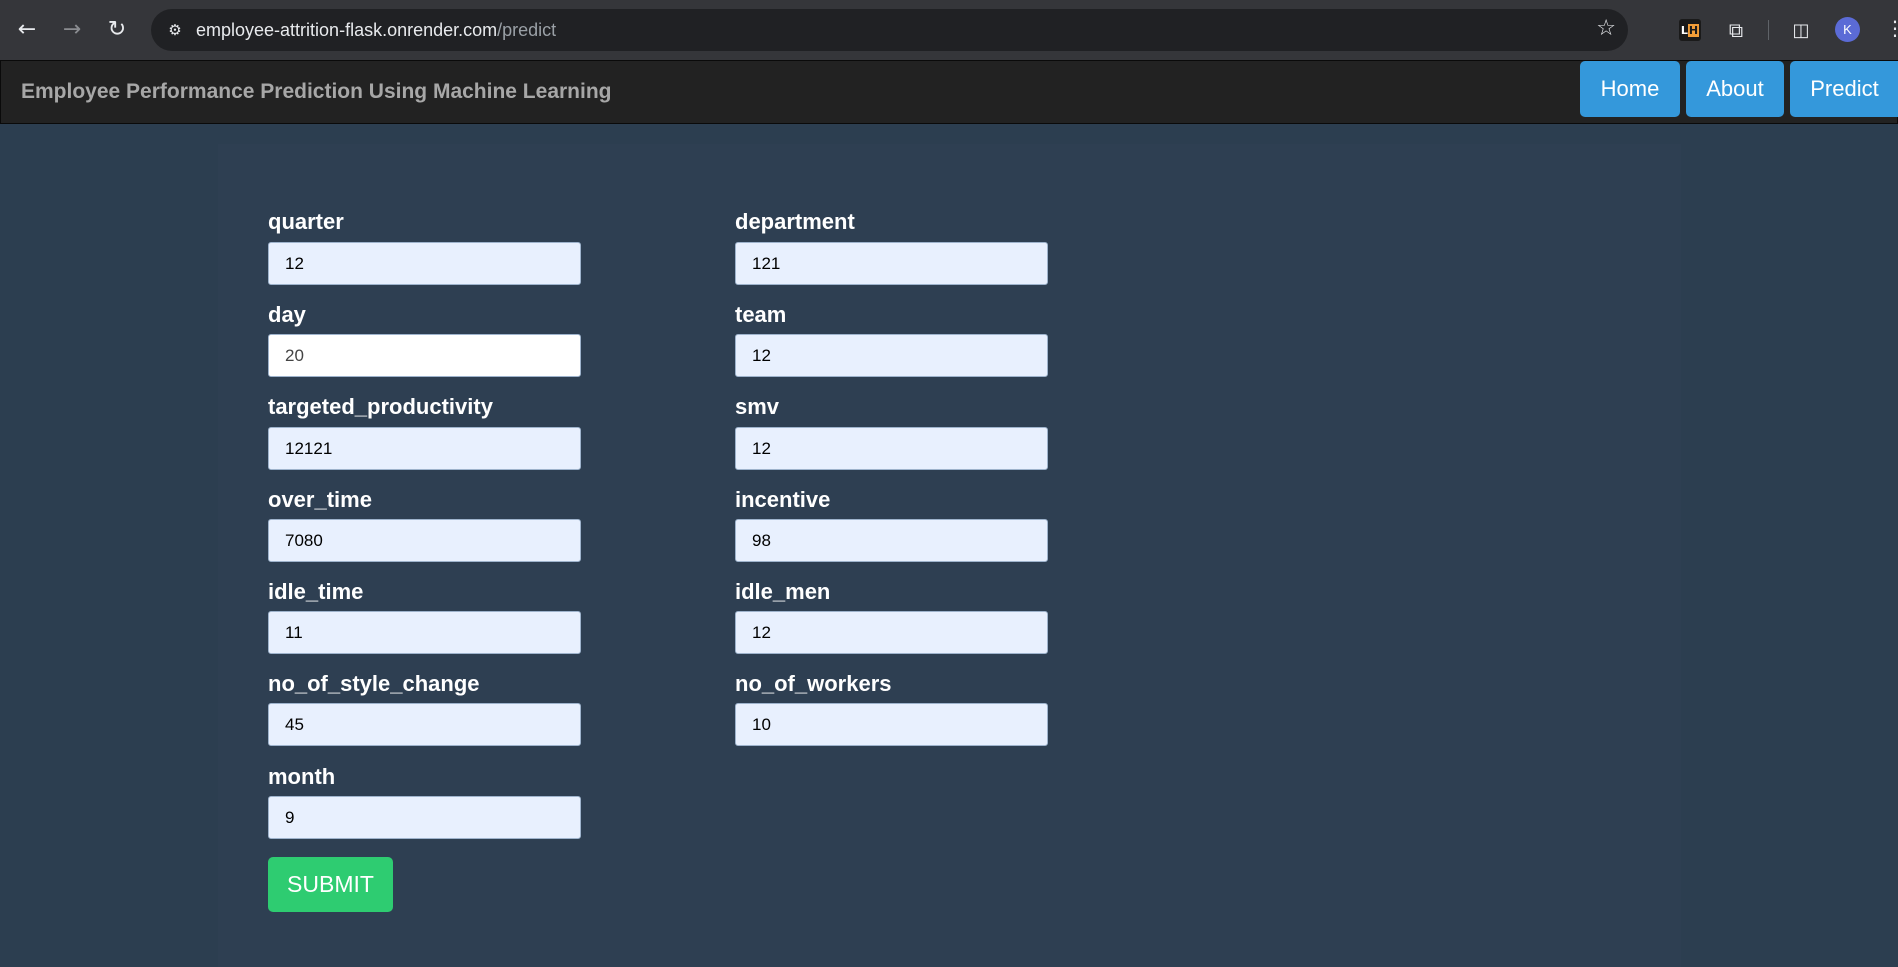 Image resolution: width=1898 pixels, height=967 pixels. I want to click on idle-time-input, so click(424, 632).